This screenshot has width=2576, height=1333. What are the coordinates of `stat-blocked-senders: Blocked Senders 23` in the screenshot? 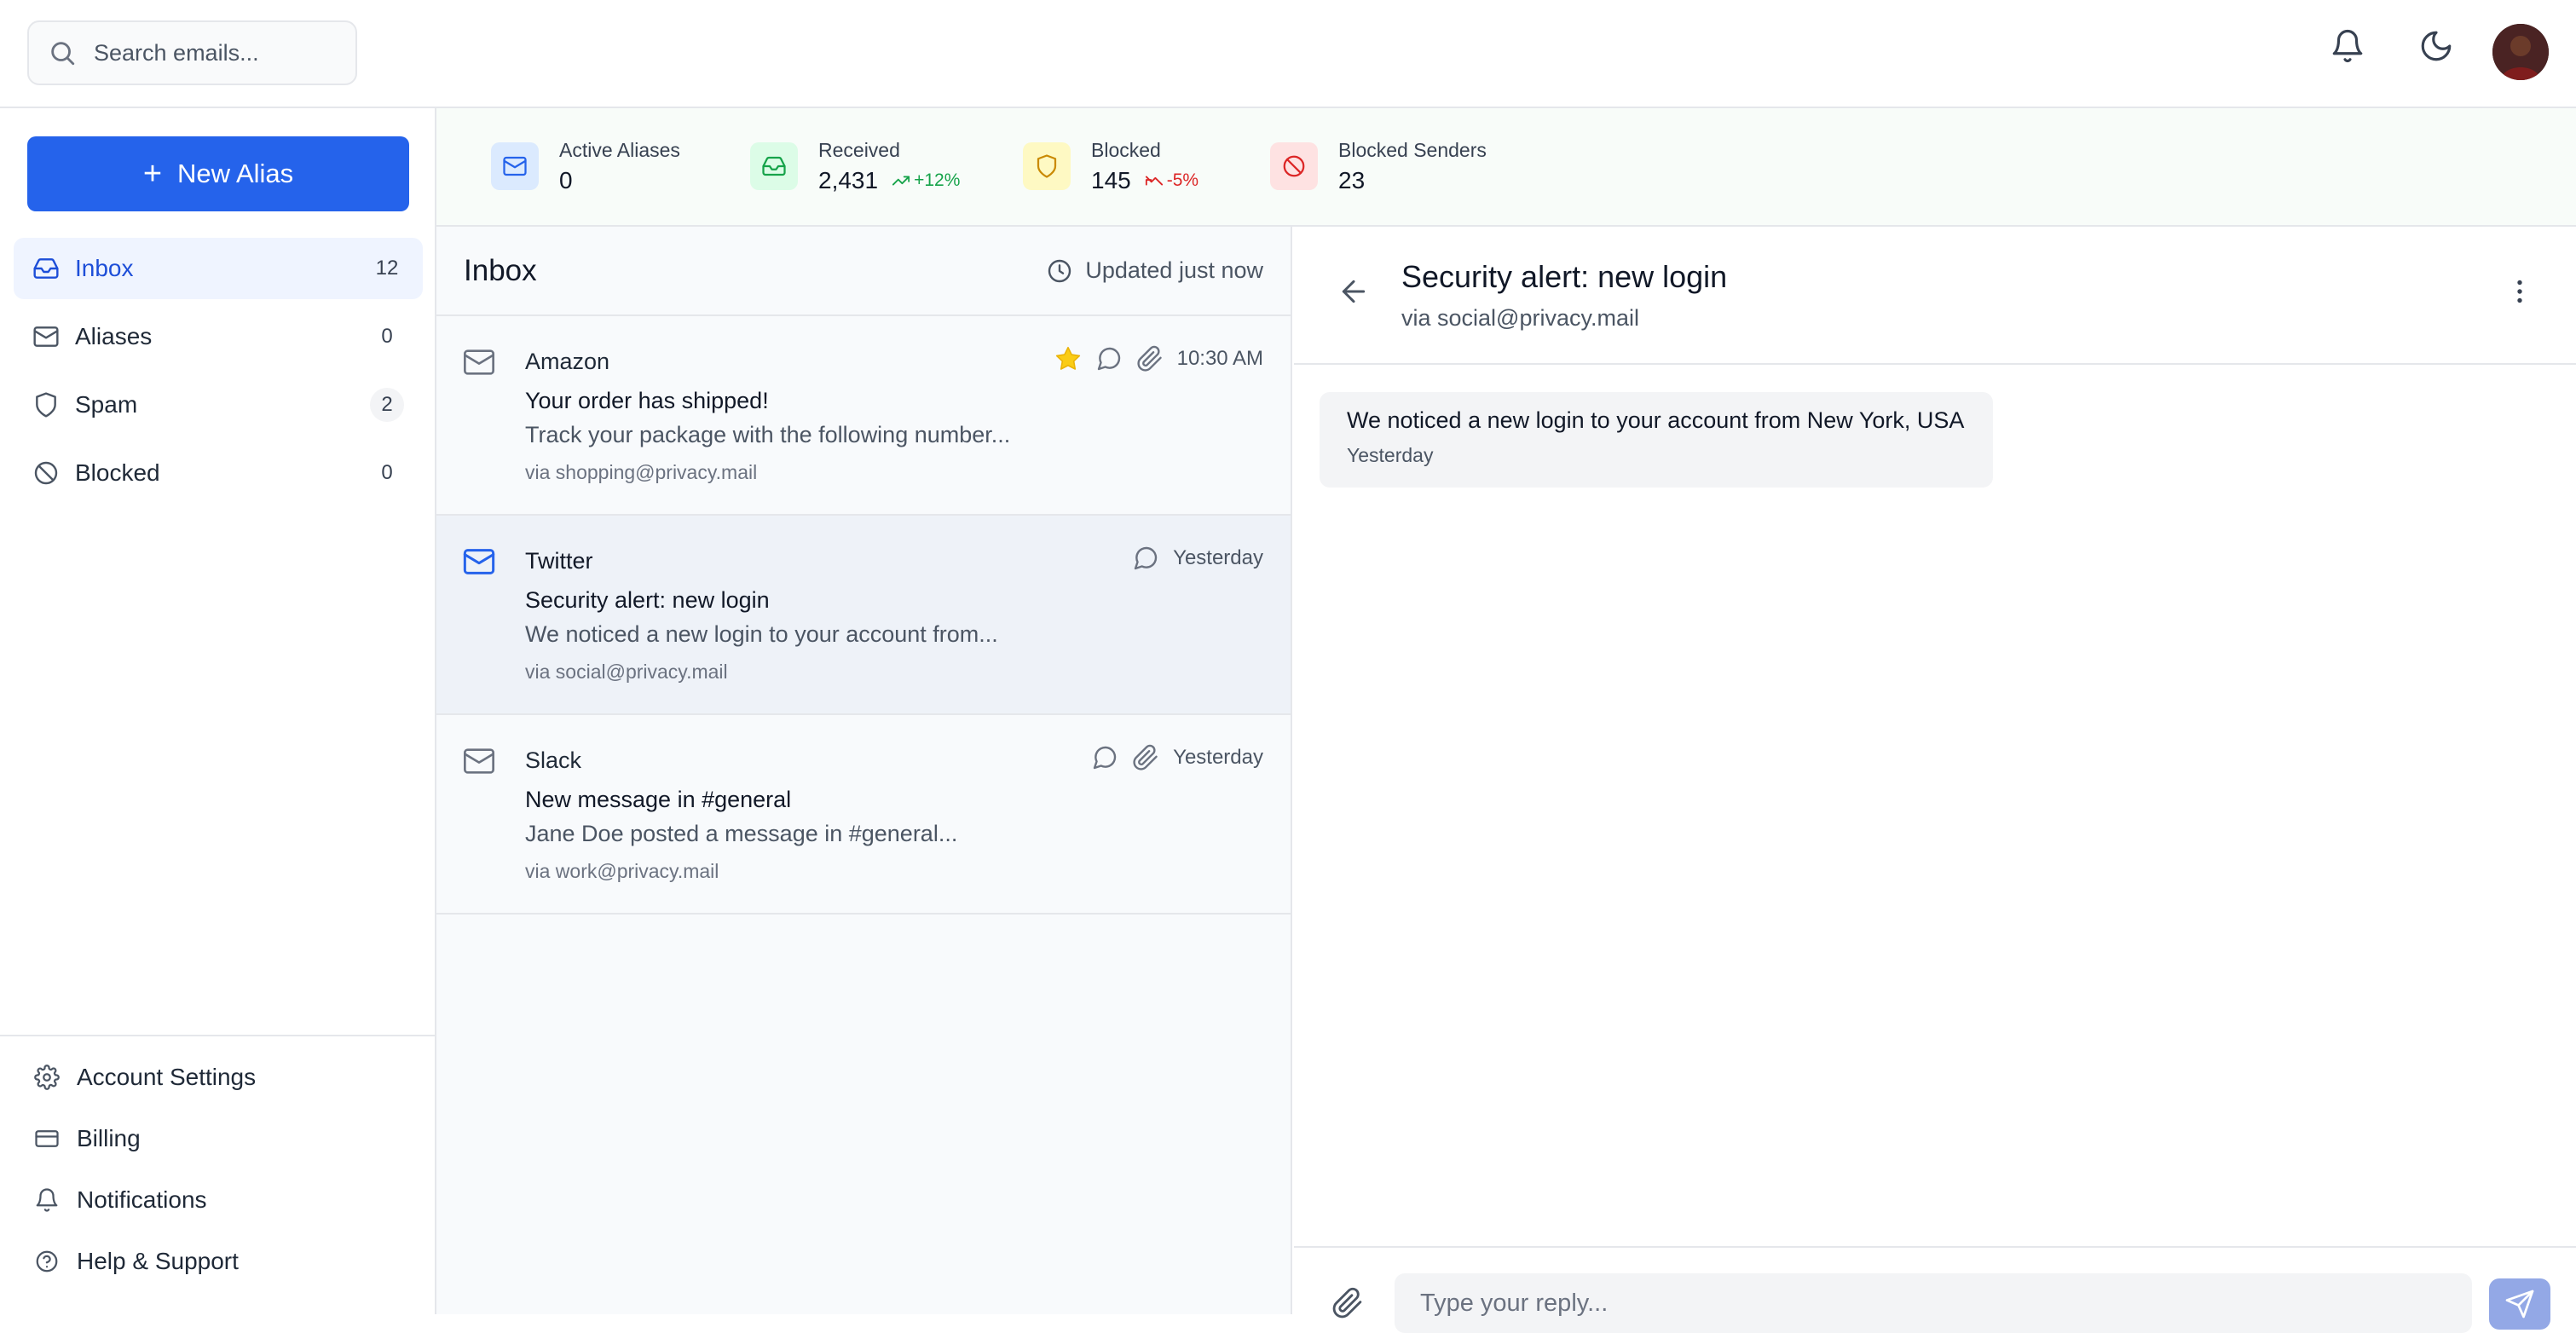 It's located at (1378, 166).